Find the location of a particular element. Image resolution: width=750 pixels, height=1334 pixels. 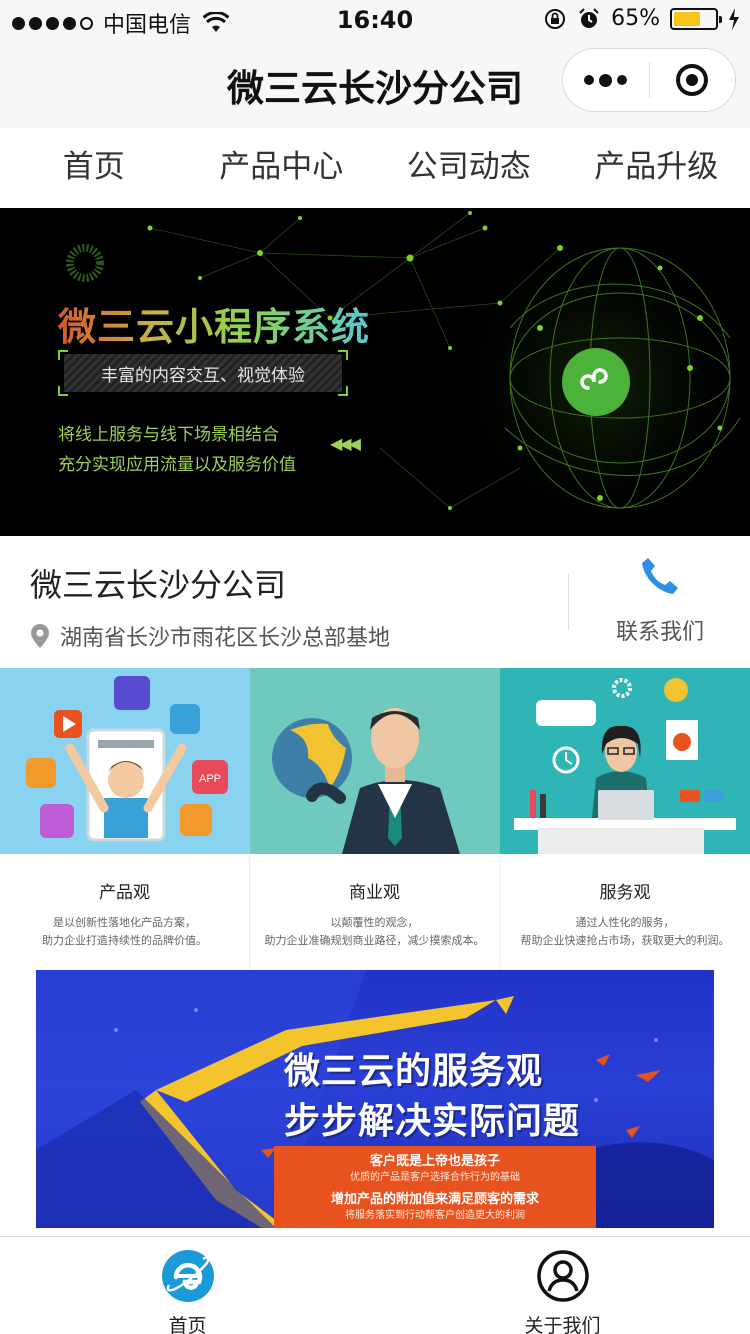

company-address: 湖南省长沙市雨花区长沙总部基地 is located at coordinates (210, 636).